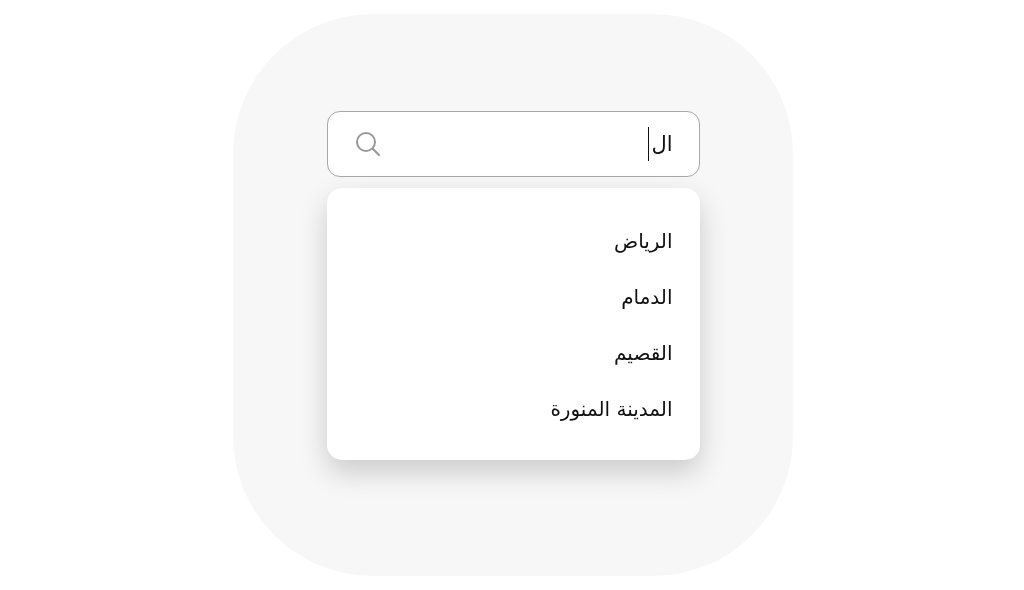  Describe the element at coordinates (513, 241) in the screenshot. I see `suggestion-item: الرياض` at that location.